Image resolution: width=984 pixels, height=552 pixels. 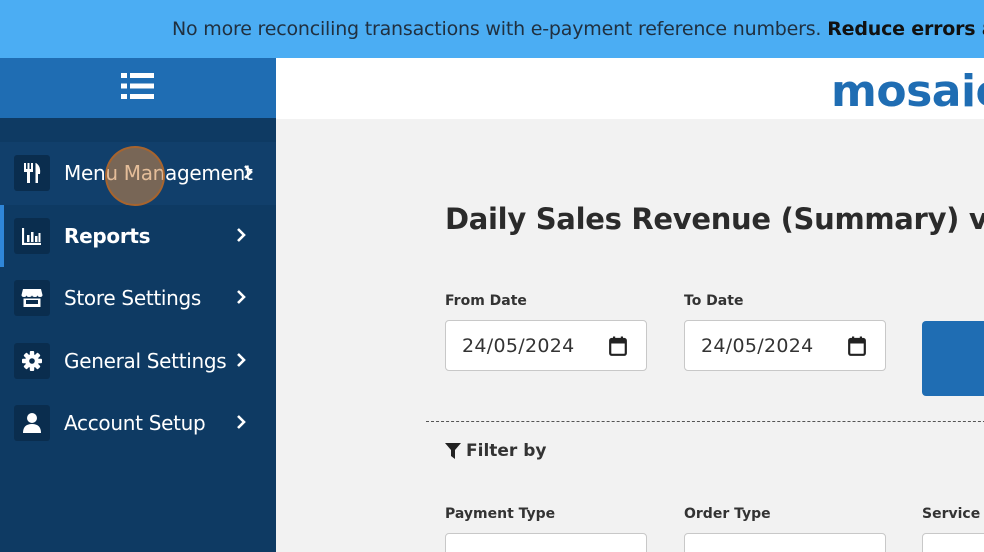 I want to click on filter-heading-text: Filter by, so click(x=506, y=451).